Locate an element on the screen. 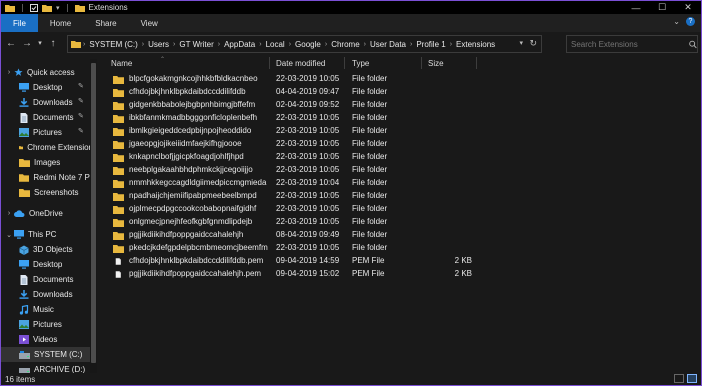  breadcrumb-google: Google is located at coordinates (308, 44).